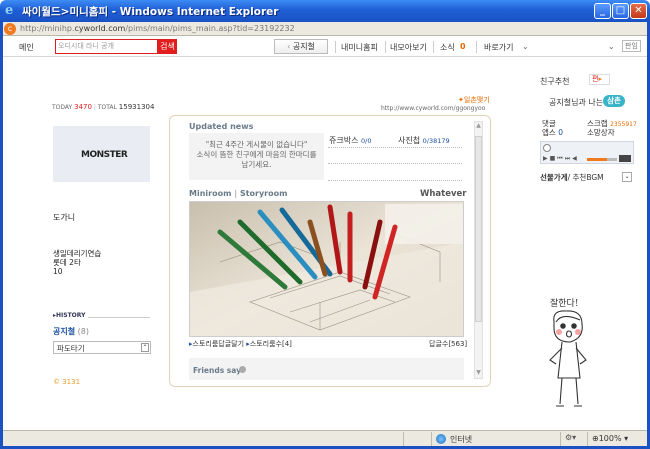  What do you see at coordinates (433, 108) in the screenshot?
I see `homepage-url: http://www.cyworld.com/ggongyoo` at bounding box center [433, 108].